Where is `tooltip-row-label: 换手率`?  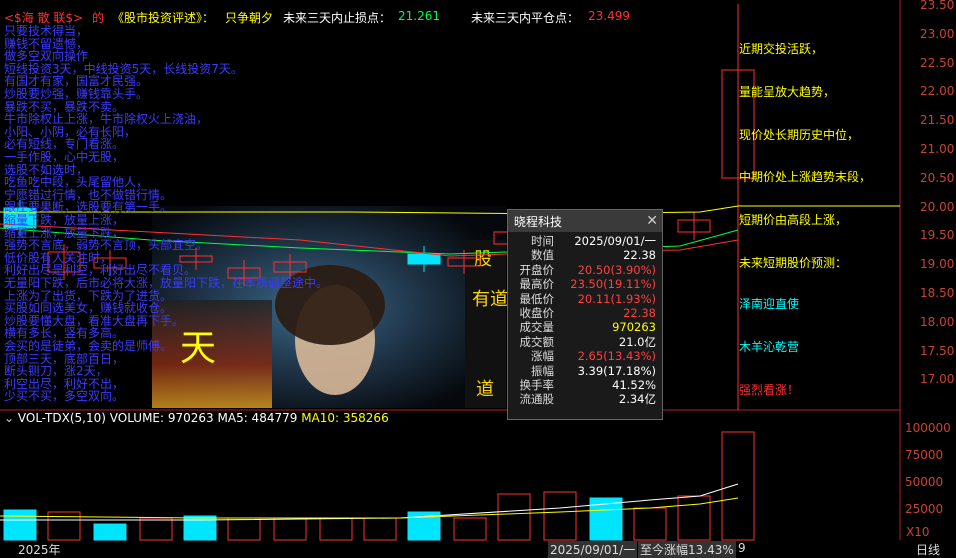
tooltip-row-label: 换手率 is located at coordinates (537, 384).